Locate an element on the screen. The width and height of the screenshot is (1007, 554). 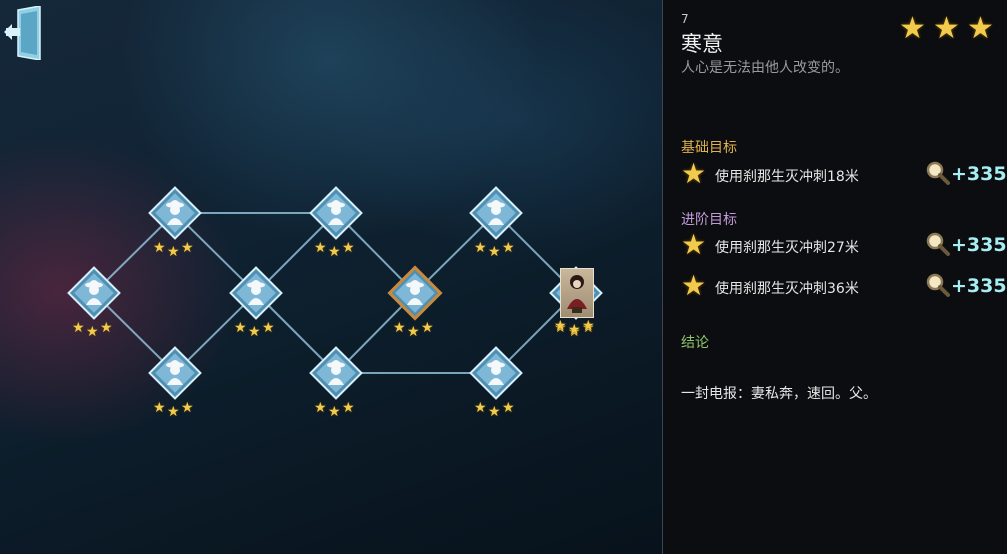
level-number: 7 is located at coordinates (685, 19).